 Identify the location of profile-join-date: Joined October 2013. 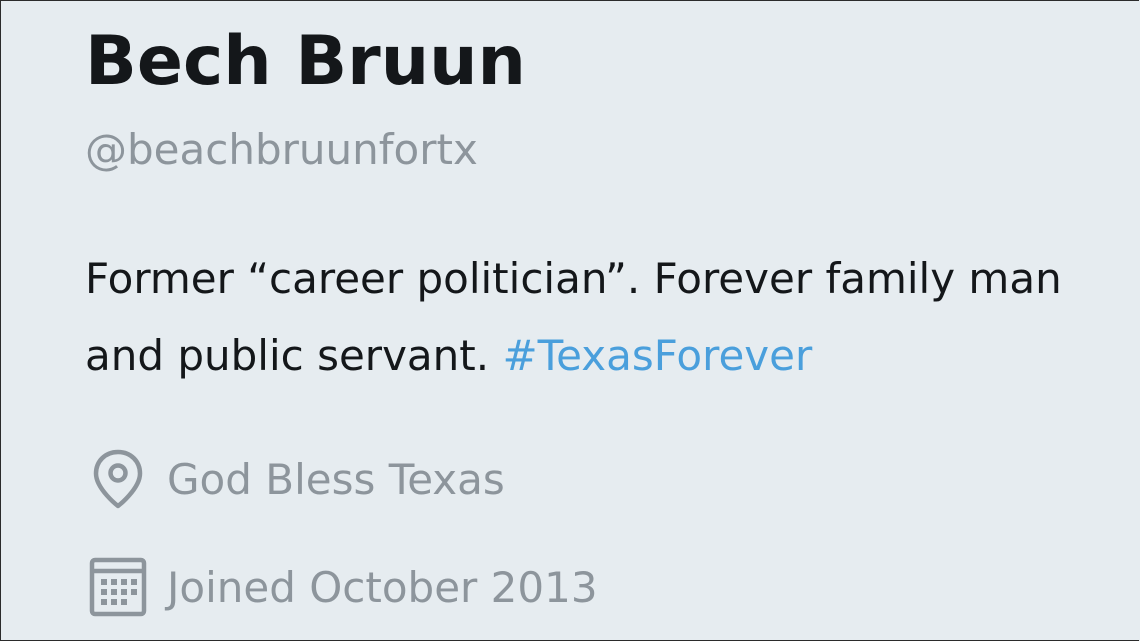
(341, 587).